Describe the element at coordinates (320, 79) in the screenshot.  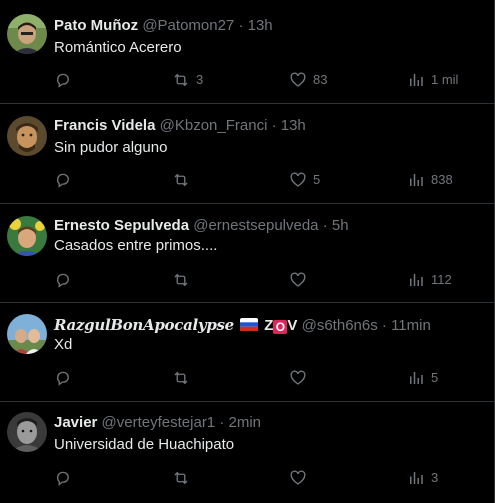
I see `like-count: 83` at that location.